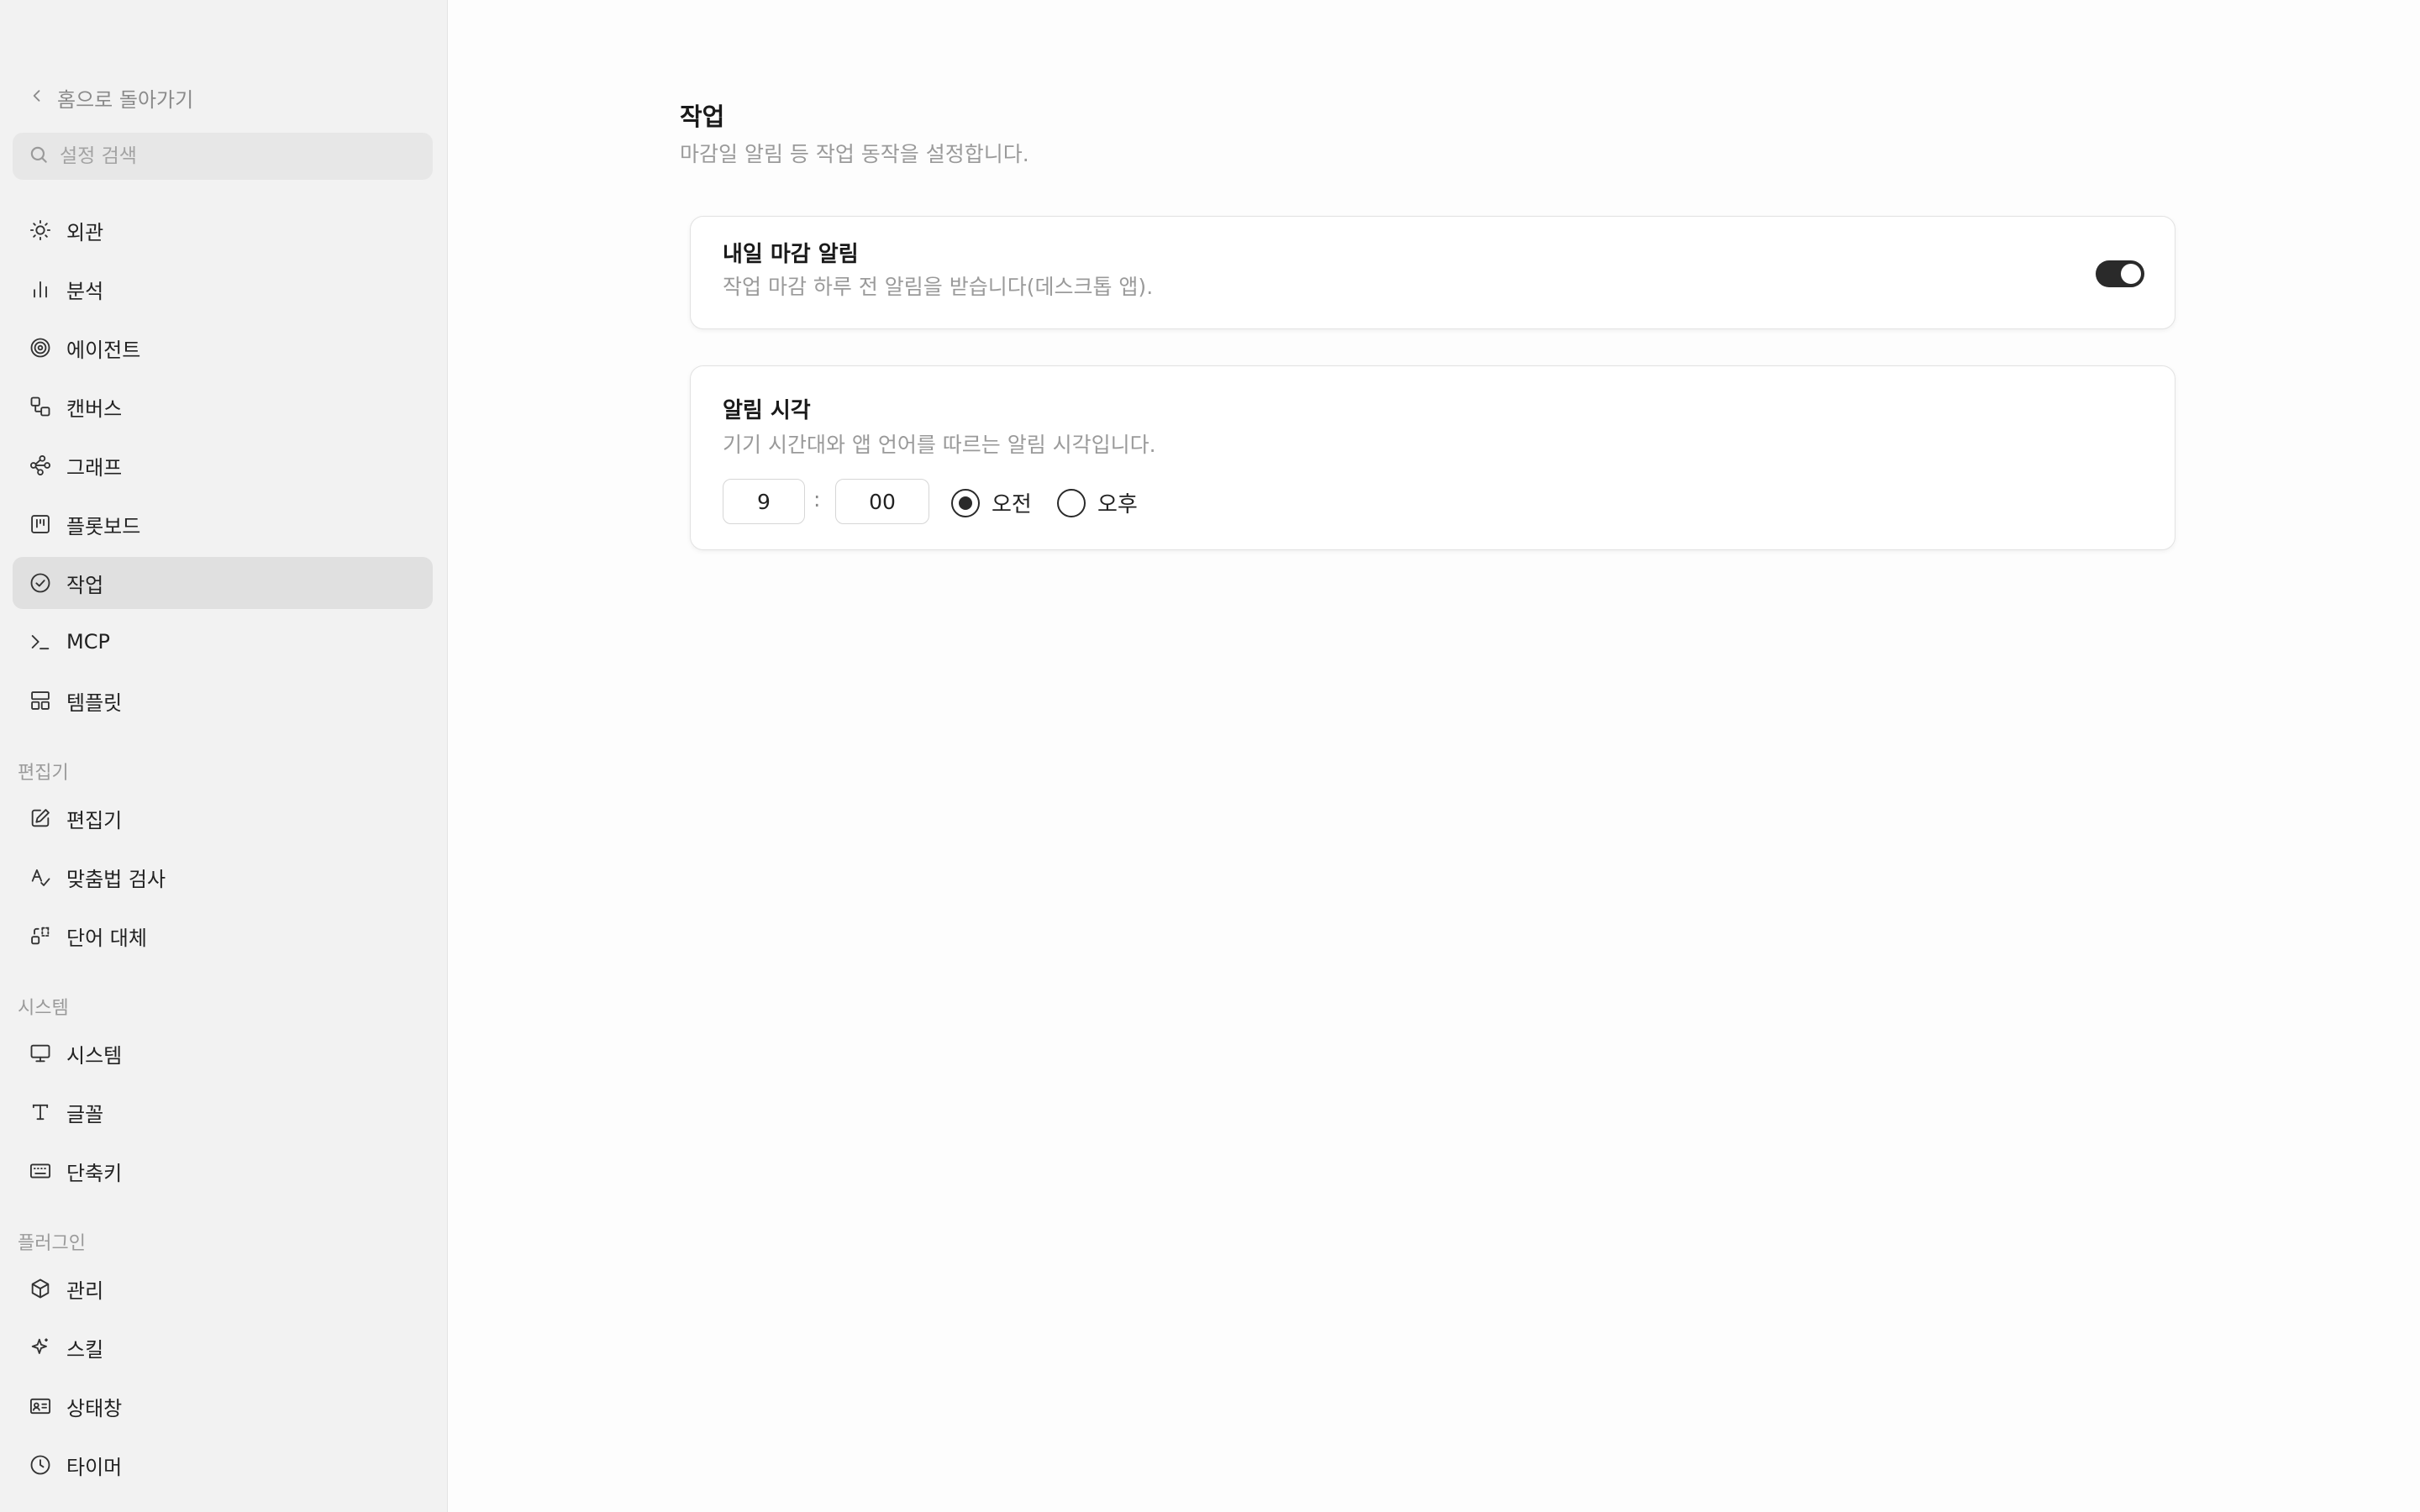 The height and width of the screenshot is (1512, 2420). Describe the element at coordinates (85, 1290) in the screenshot. I see `sidebar-item-label: 관리` at that location.